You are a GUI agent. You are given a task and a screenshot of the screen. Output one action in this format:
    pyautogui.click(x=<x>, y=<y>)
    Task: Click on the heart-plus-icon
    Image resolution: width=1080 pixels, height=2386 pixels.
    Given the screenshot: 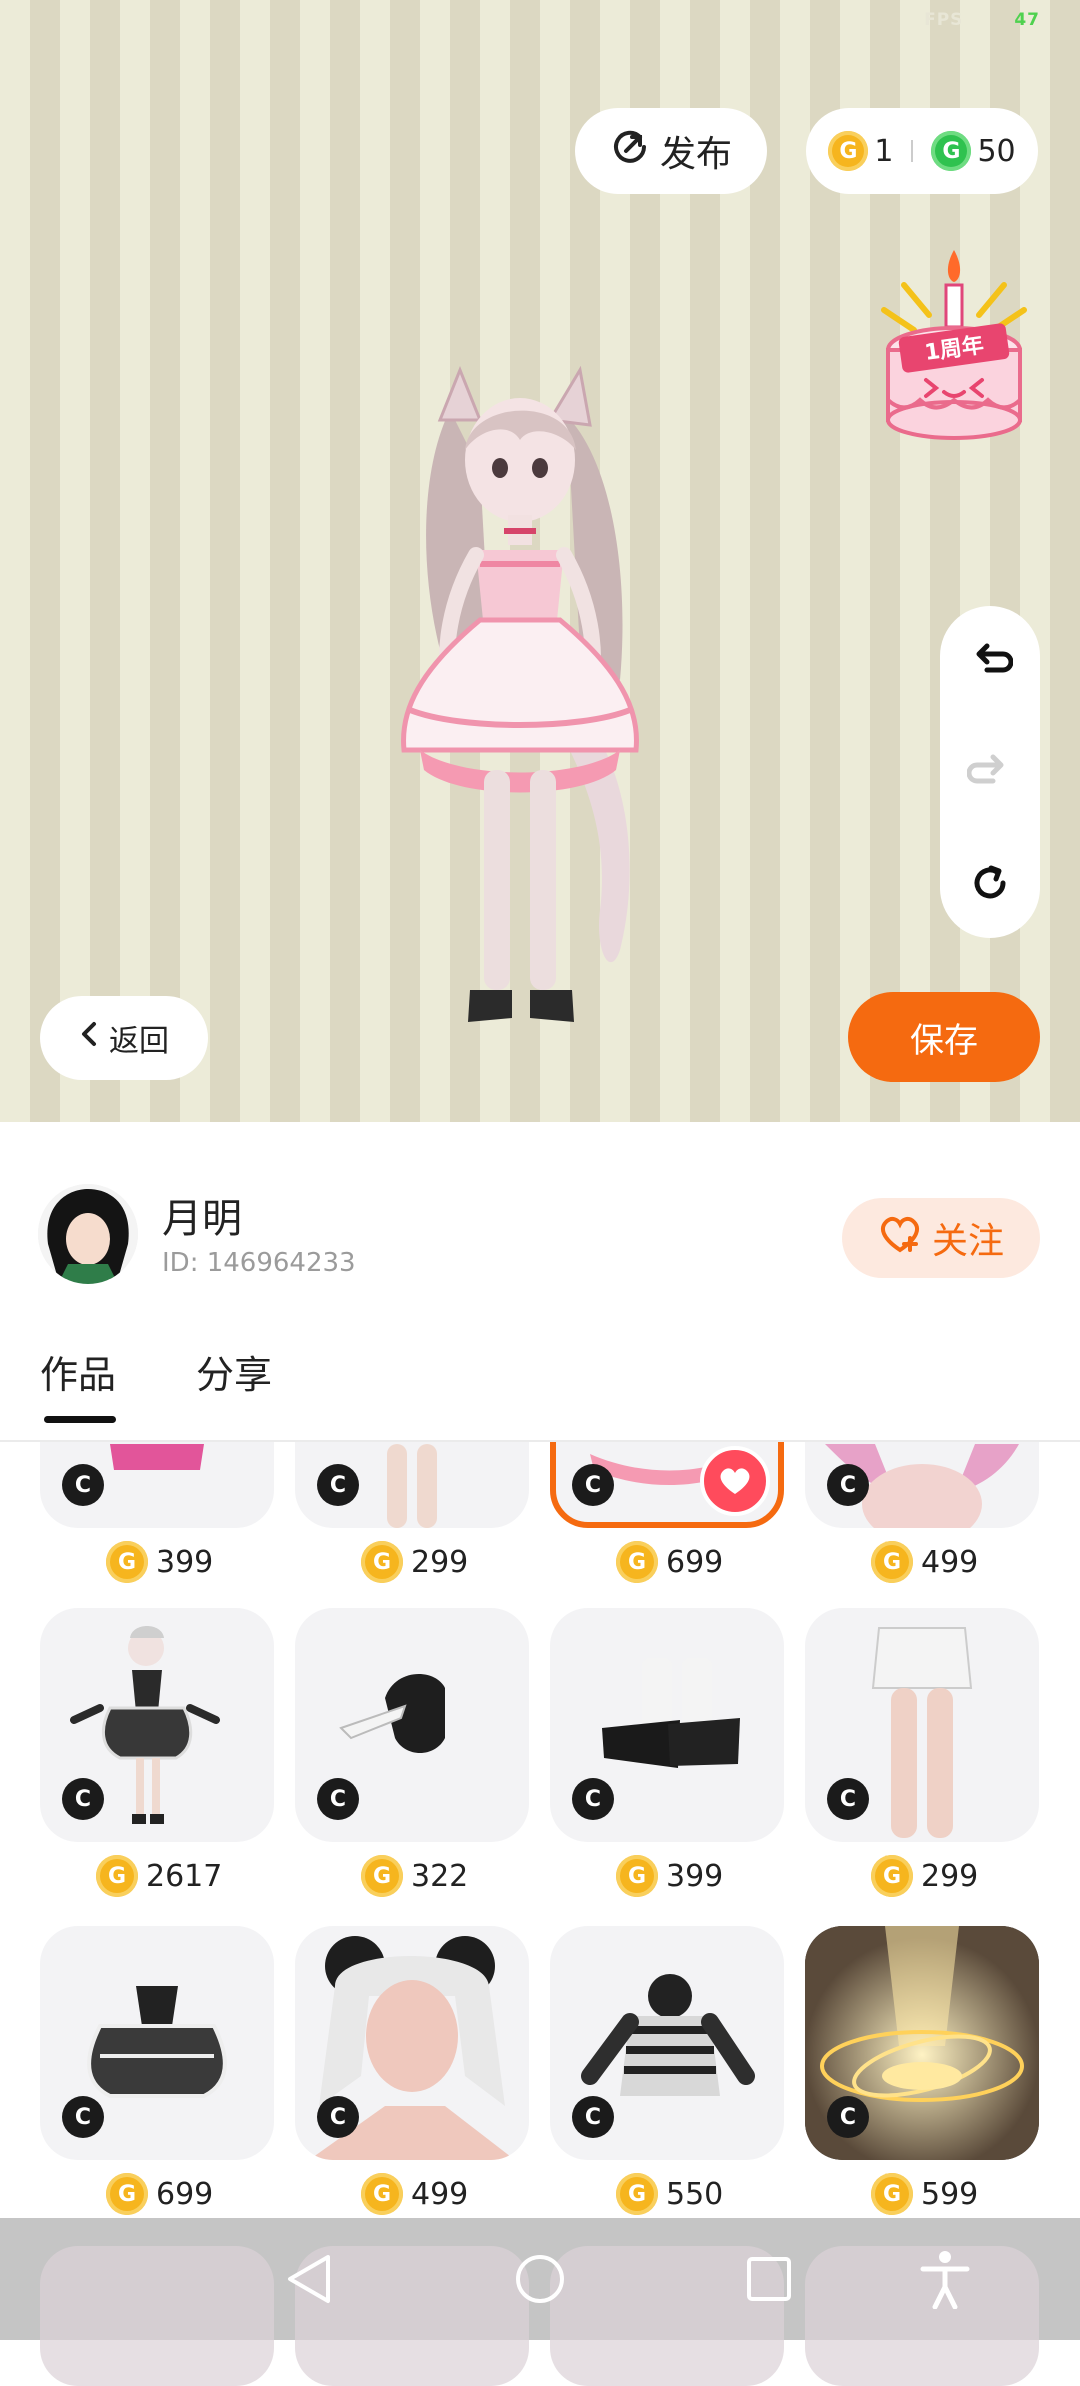 What is the action you would take?
    pyautogui.click(x=900, y=1238)
    